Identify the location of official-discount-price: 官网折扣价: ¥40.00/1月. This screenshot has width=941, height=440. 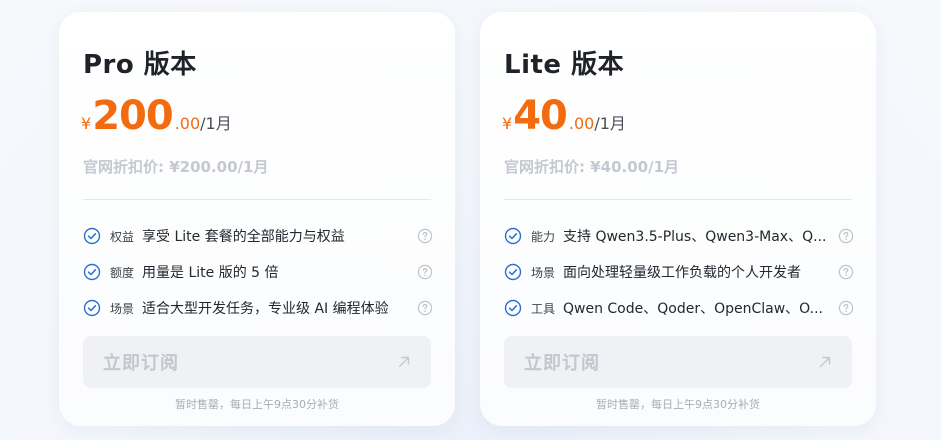
(592, 167).